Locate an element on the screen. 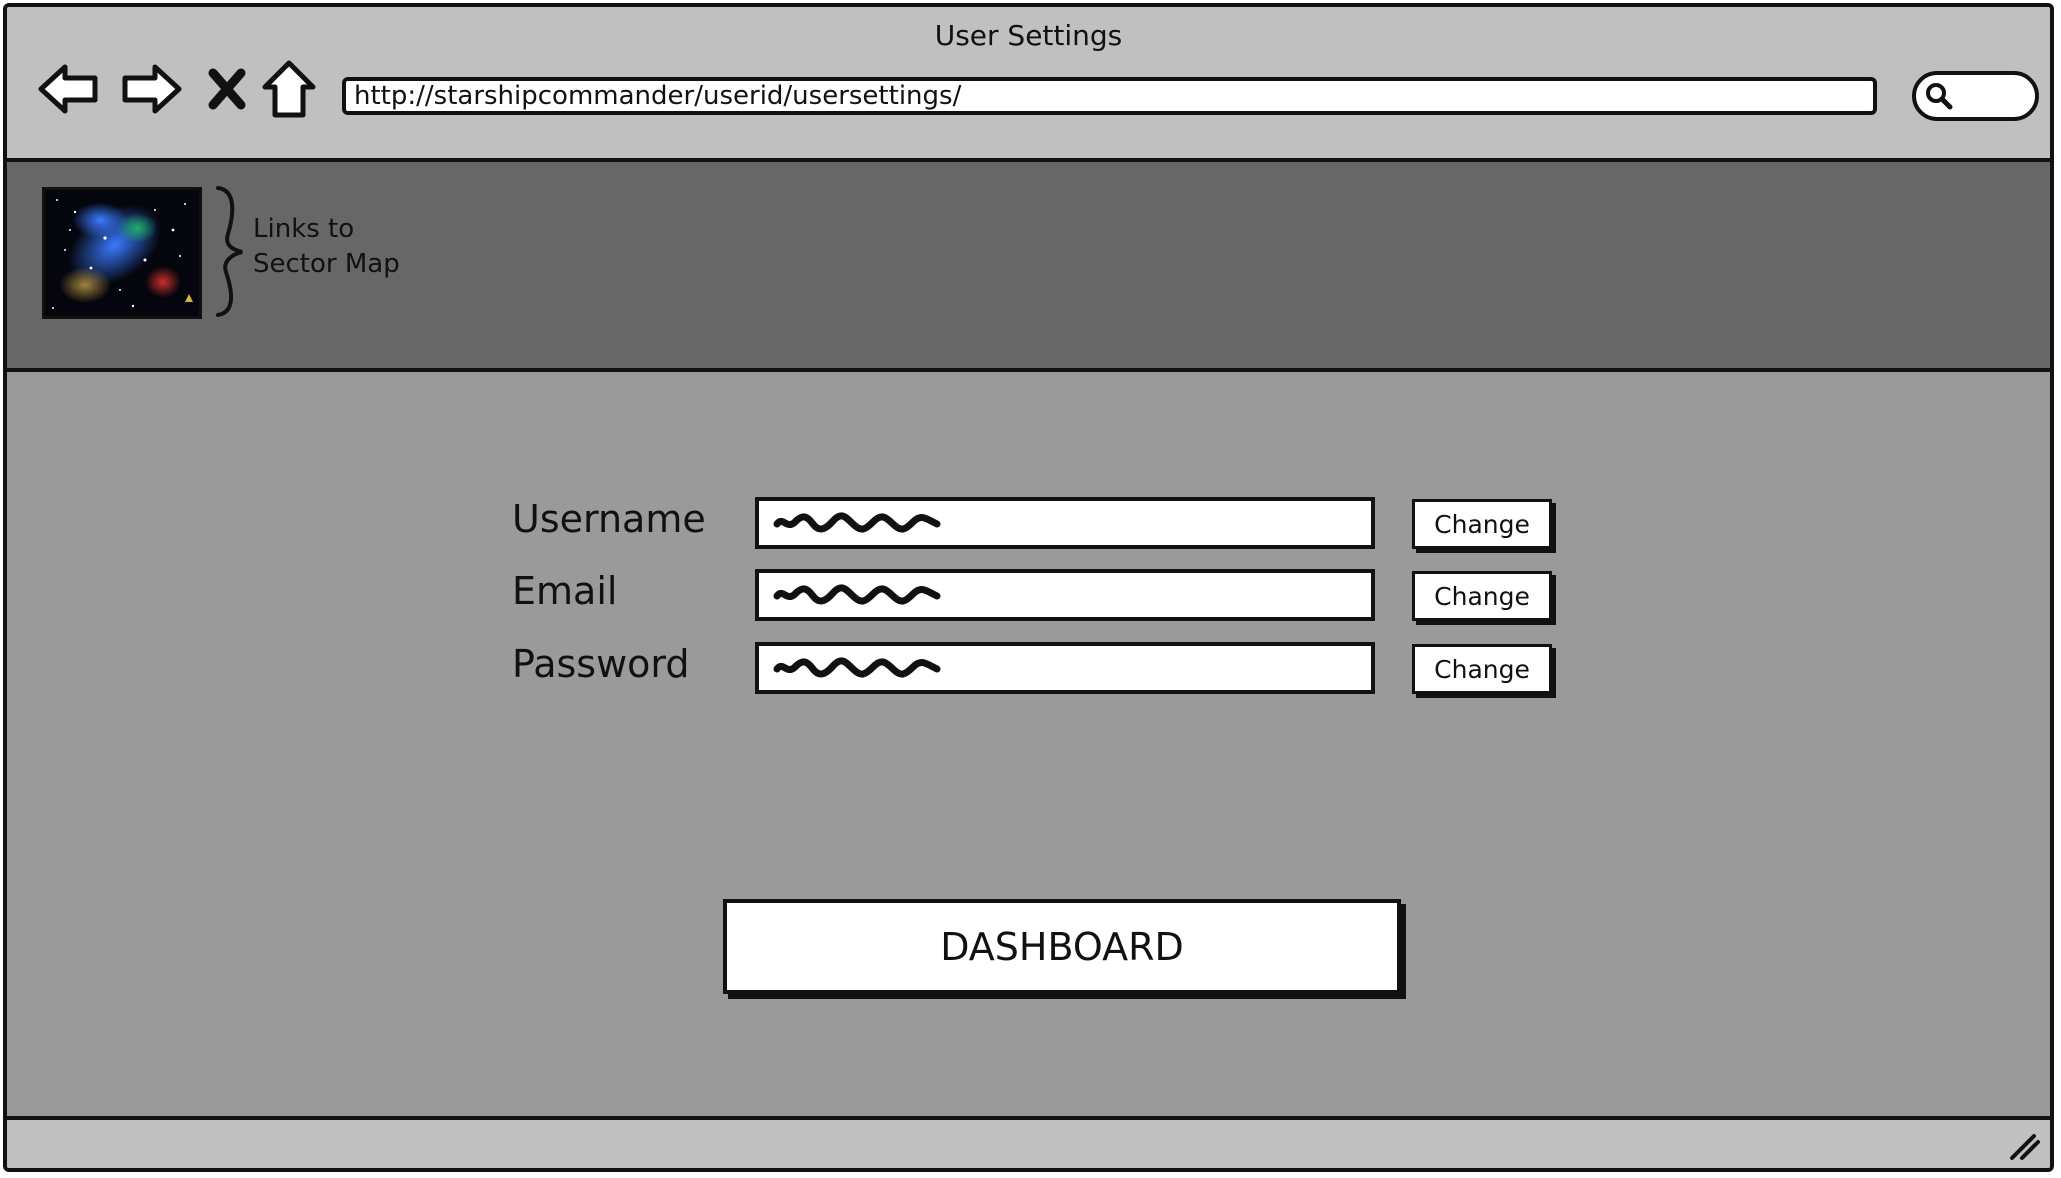 The width and height of the screenshot is (2061, 1178). browser-search-input is located at coordinates (1975, 96).